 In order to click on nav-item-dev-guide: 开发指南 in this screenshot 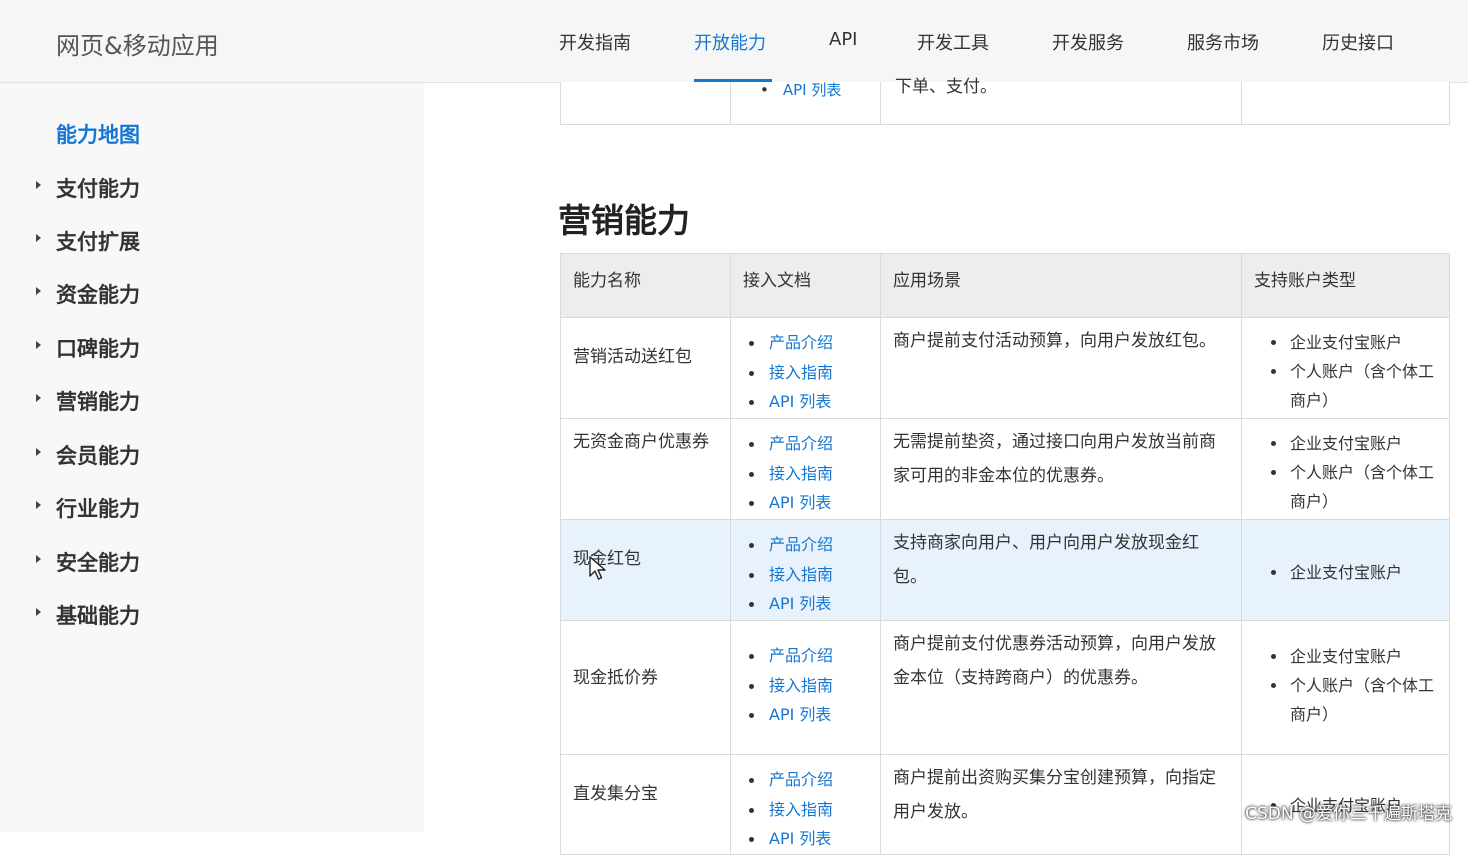, I will do `click(595, 42)`.